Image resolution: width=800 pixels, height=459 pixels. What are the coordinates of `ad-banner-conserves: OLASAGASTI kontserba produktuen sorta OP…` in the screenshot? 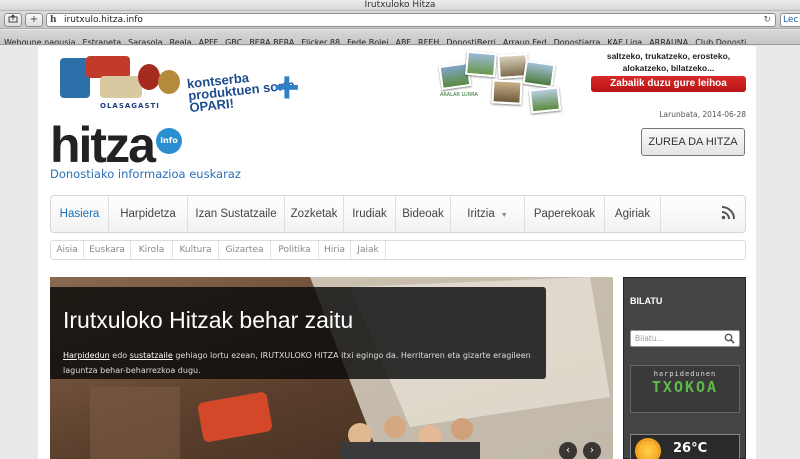 It's located at (176, 82).